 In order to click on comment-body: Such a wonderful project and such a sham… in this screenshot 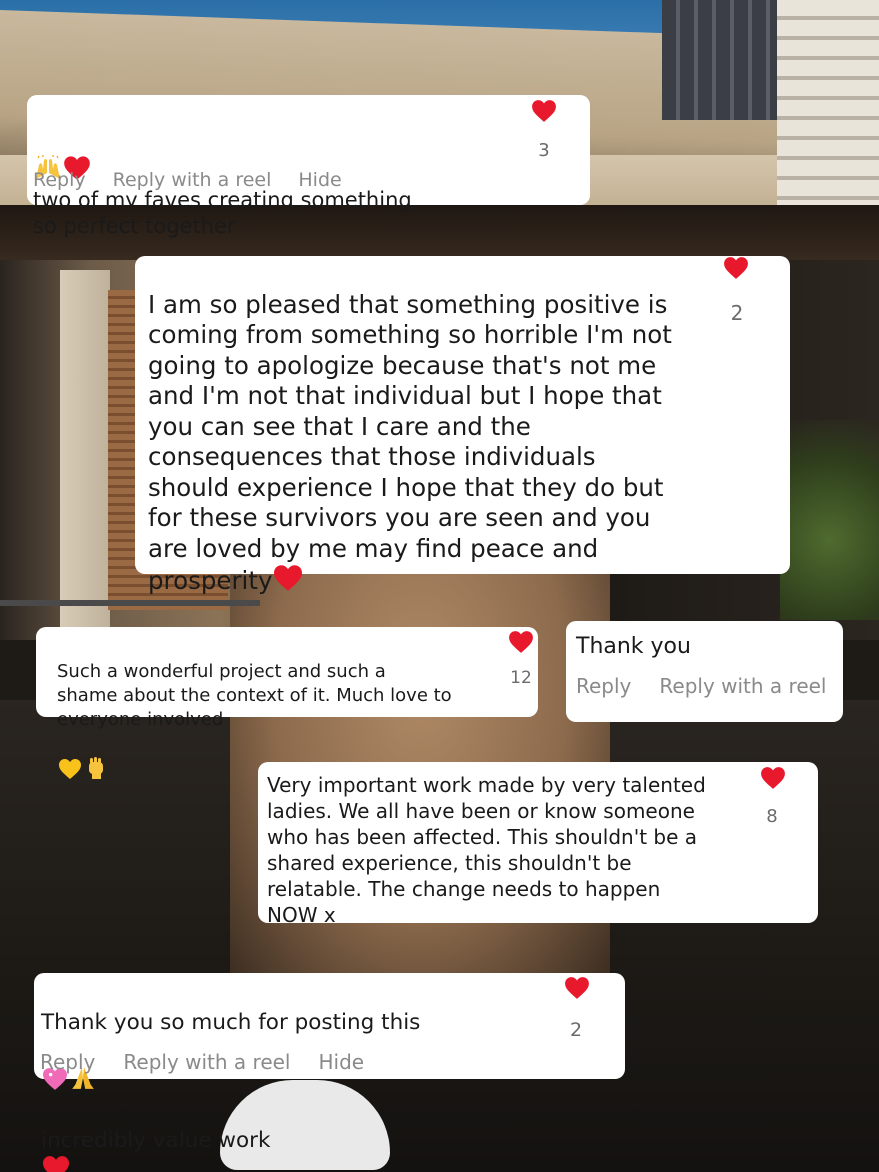, I will do `click(254, 695)`.